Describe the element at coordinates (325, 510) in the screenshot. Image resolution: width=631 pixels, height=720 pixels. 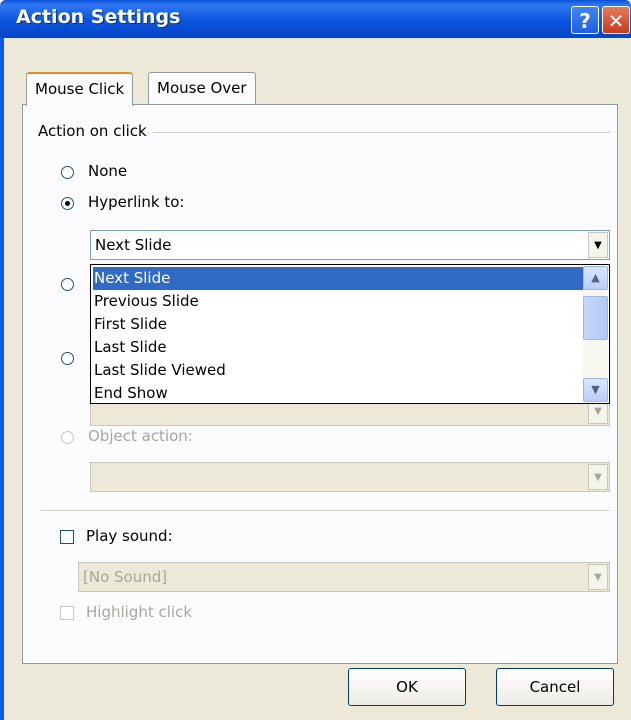
I see `section-separator` at that location.